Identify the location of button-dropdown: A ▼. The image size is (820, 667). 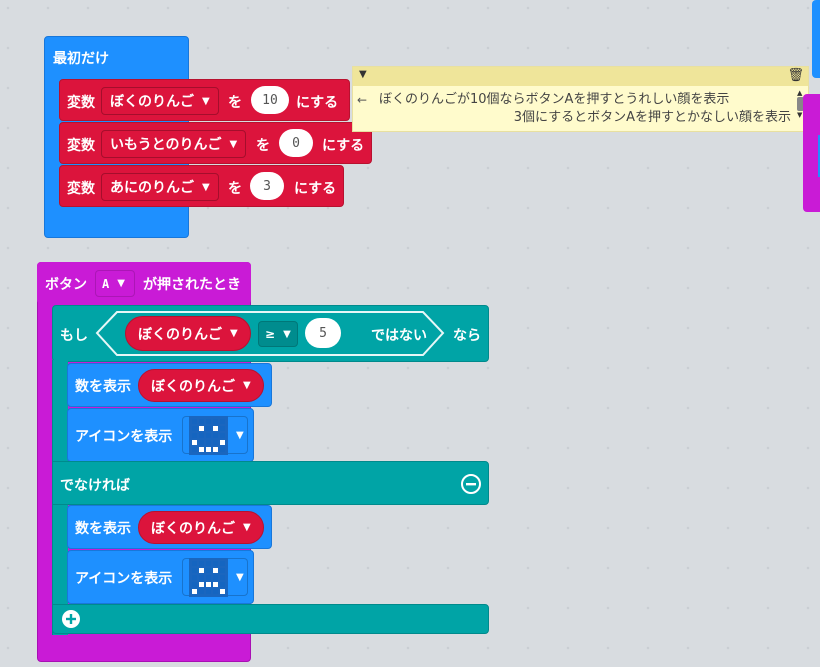
(115, 283).